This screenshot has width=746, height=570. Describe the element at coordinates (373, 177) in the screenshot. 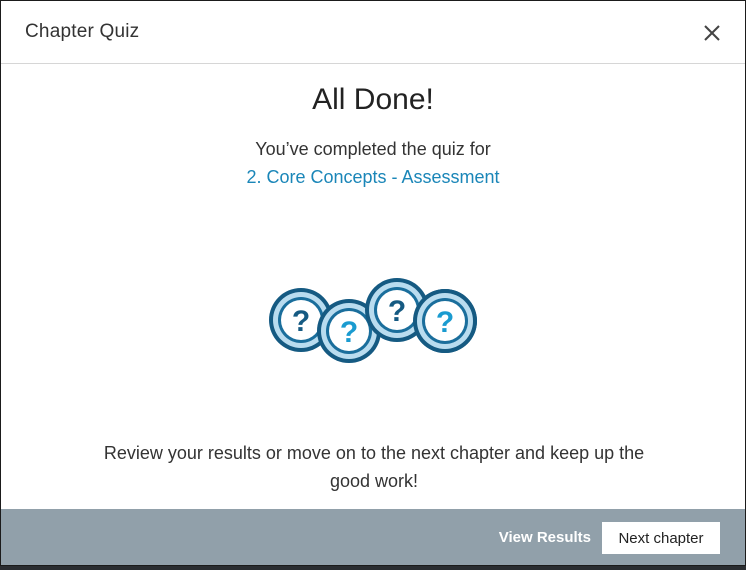

I see `quiz-title-link: 2. Core Concepts - Assessment` at that location.